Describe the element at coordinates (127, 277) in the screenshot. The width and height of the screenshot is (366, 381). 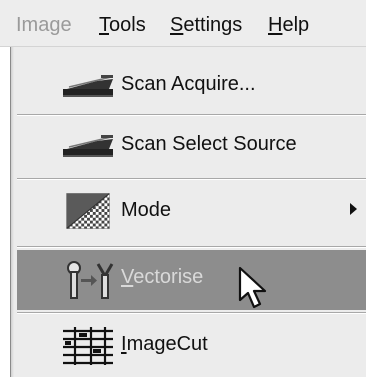
I see `mnemonic-letter: V` at that location.